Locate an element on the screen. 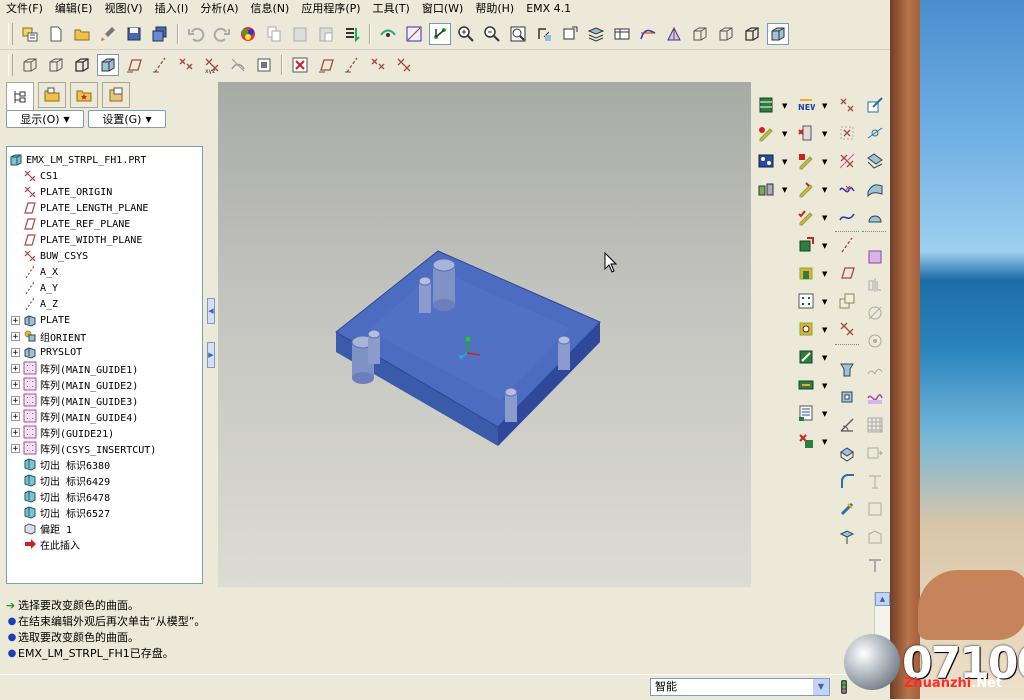 This screenshot has height=700, width=1024. rib-icon is located at coordinates (875, 509).